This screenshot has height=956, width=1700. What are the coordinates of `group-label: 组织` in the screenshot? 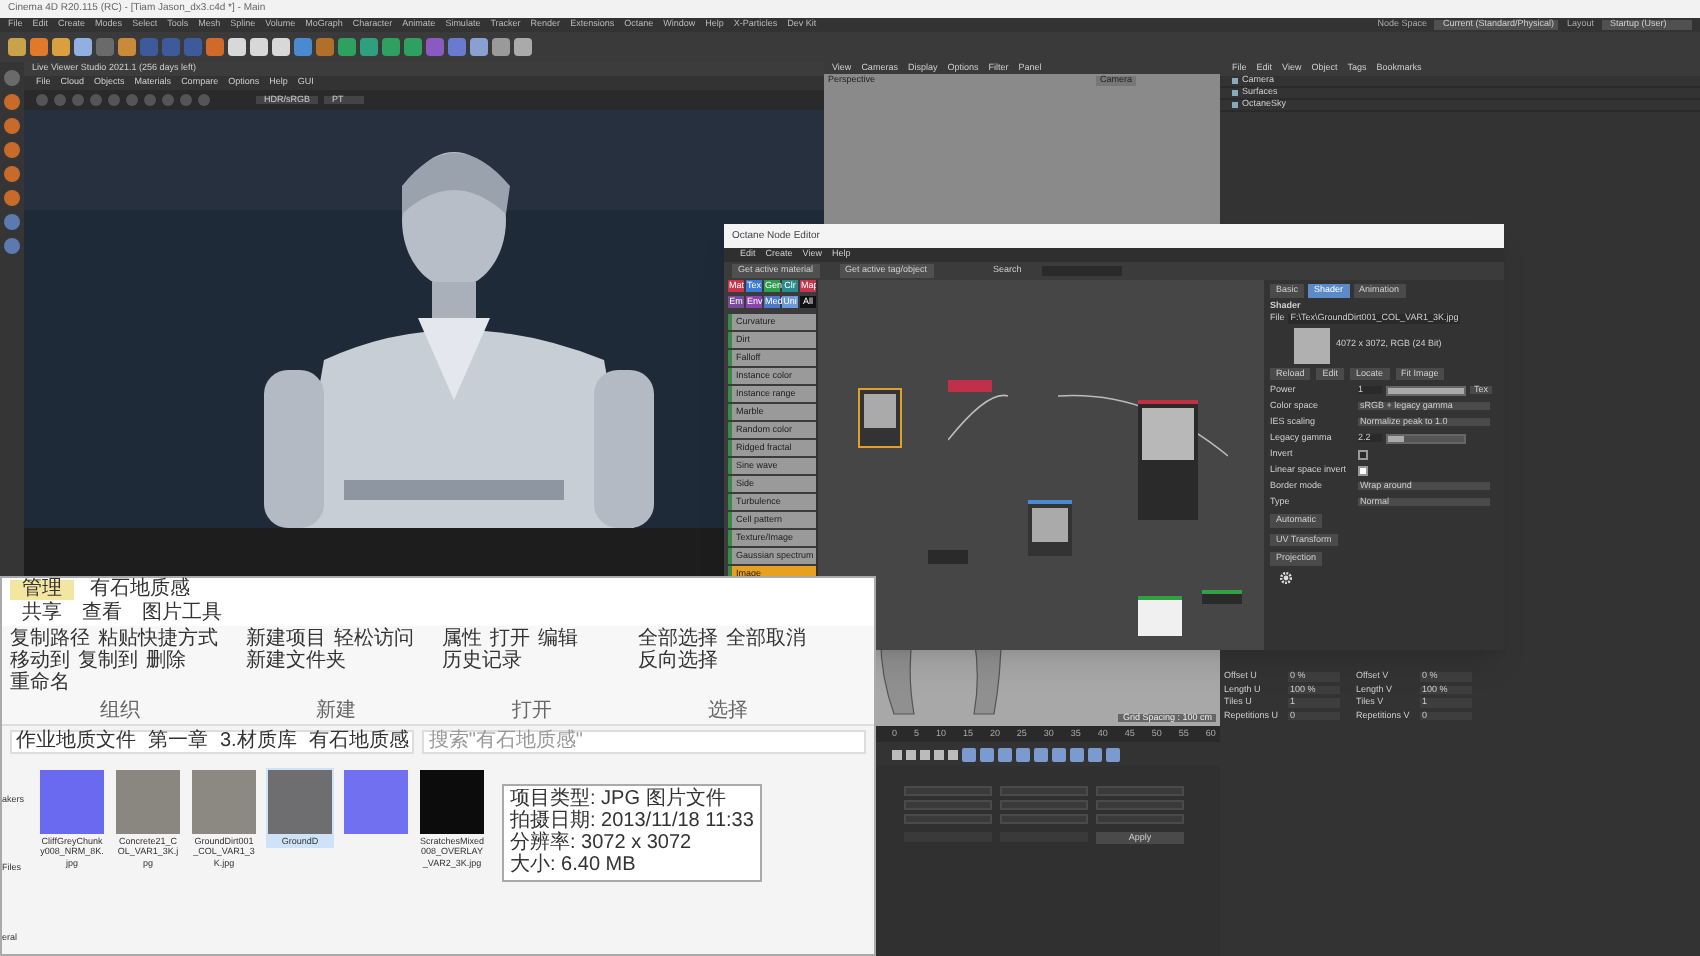 It's located at (120, 712).